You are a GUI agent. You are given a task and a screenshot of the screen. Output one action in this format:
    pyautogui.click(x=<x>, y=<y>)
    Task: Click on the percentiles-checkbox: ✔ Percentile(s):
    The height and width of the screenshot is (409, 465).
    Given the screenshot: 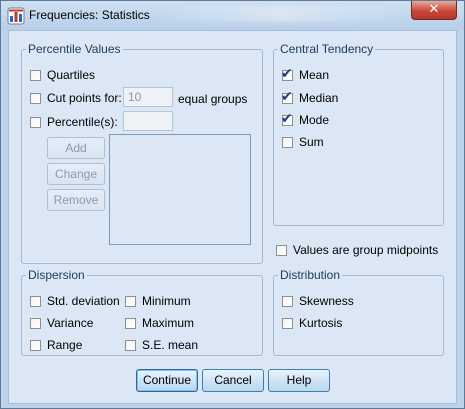 What is the action you would take?
    pyautogui.click(x=74, y=122)
    